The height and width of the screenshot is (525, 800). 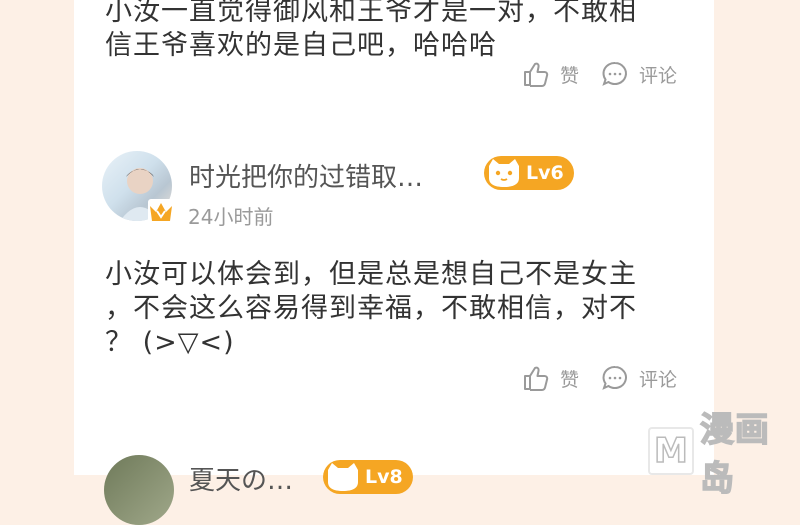 I want to click on comment-1-reply-label: 评论, so click(x=658, y=75).